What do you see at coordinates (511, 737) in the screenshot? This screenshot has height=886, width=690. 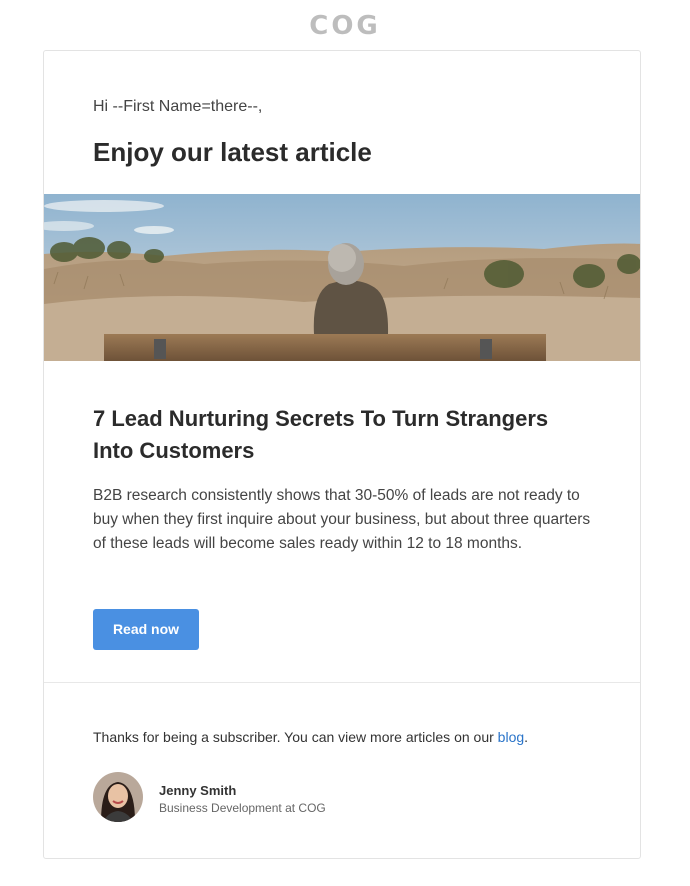 I see `blog-link: blog` at bounding box center [511, 737].